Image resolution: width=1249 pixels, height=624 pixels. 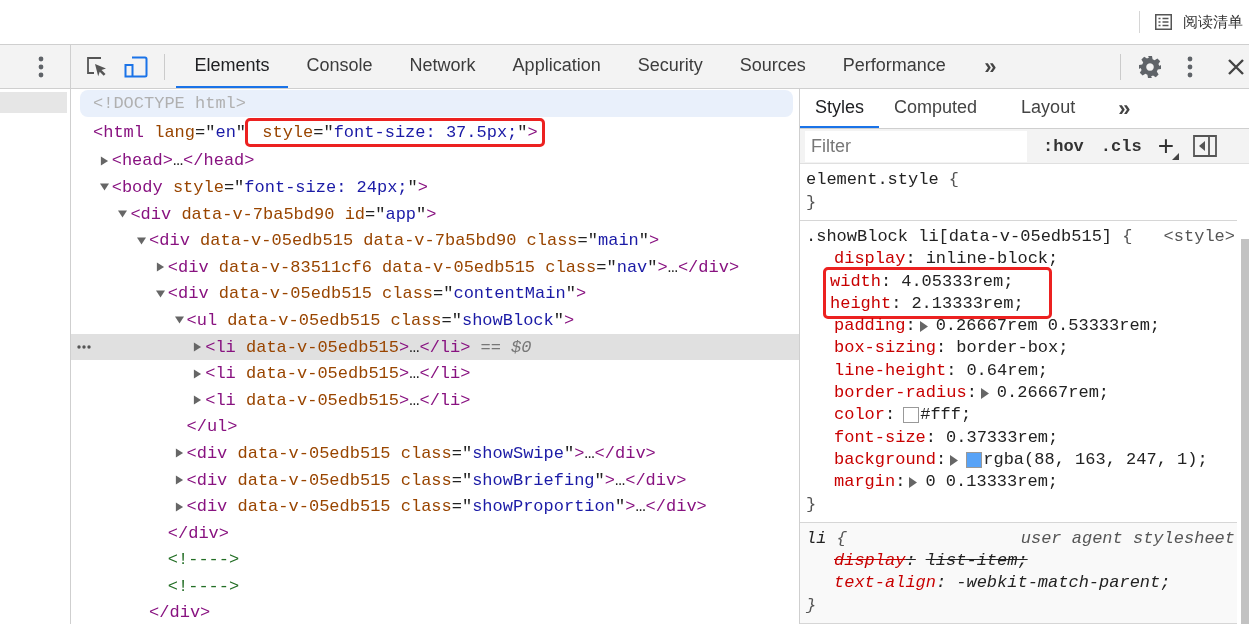 What do you see at coordinates (992, 259) in the screenshot?
I see `css-value: inline-block;` at bounding box center [992, 259].